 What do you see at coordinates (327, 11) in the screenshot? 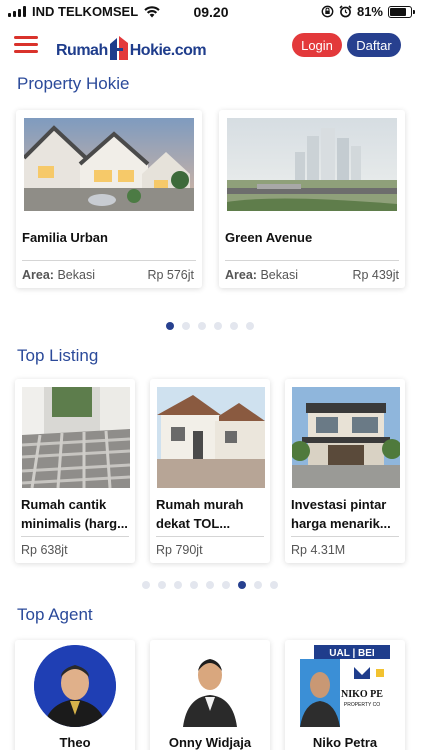
I see `rotation-lock-icon` at bounding box center [327, 11].